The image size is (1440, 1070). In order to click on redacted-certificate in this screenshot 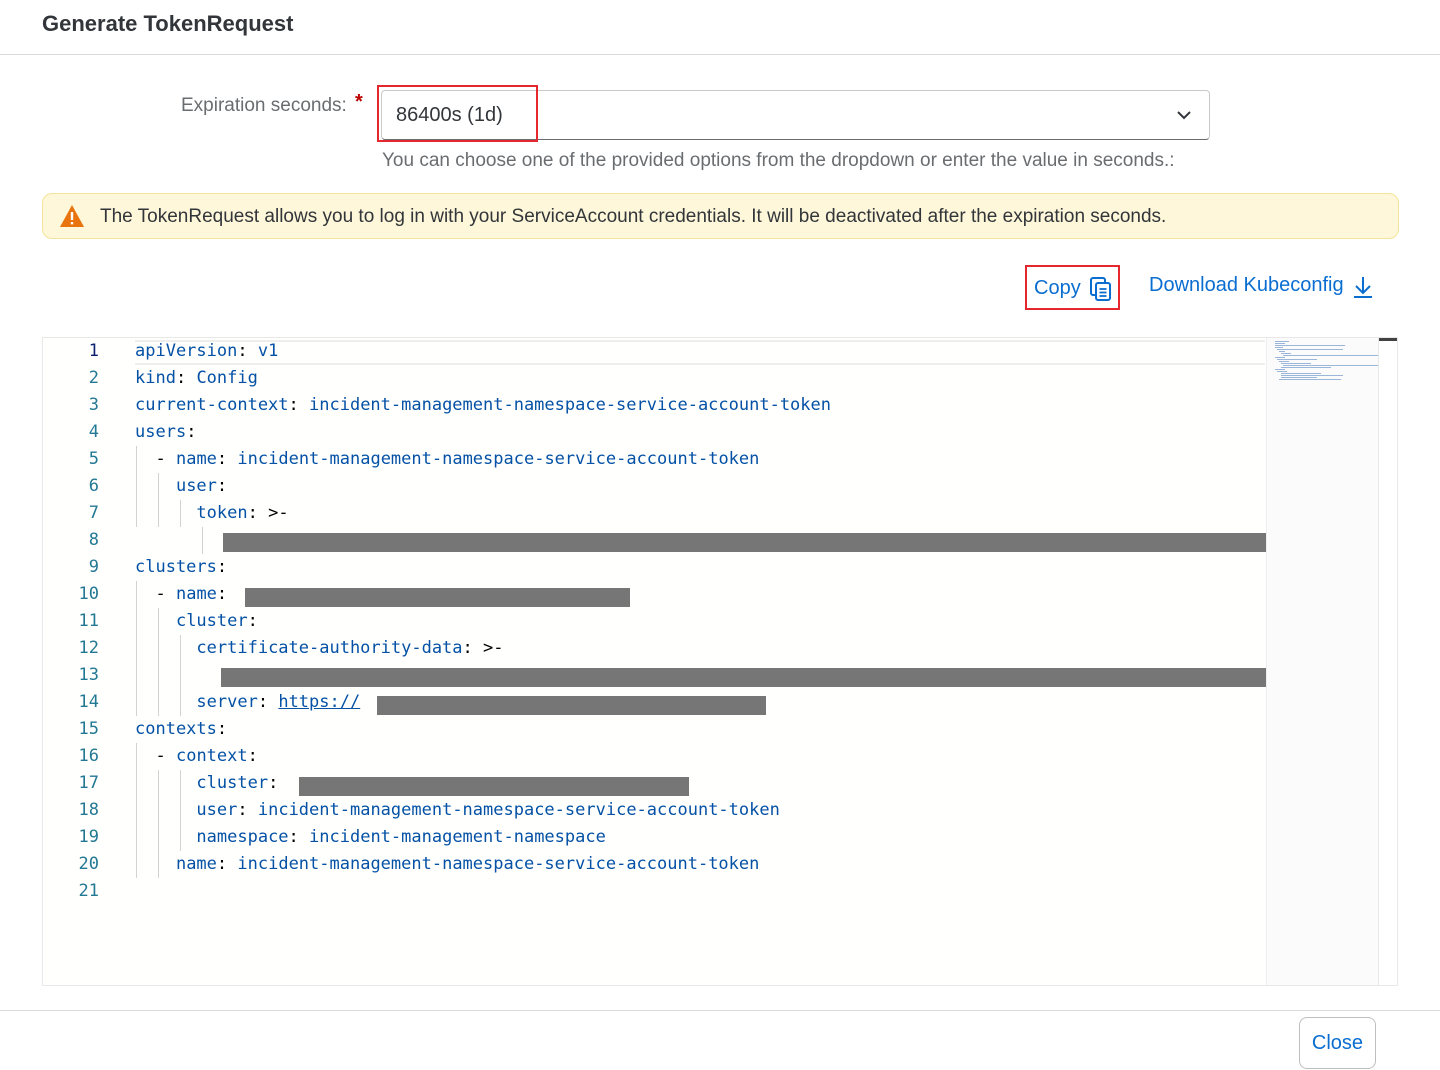, I will do `click(743, 677)`.